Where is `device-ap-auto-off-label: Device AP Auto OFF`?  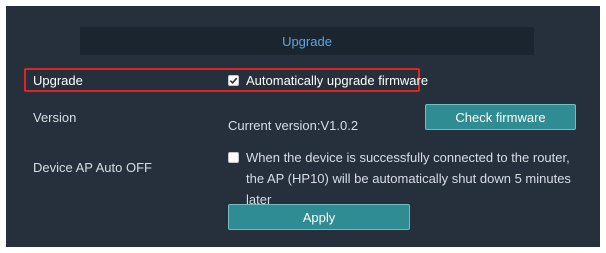 device-ap-auto-off-label: Device AP Auto OFF is located at coordinates (92, 167).